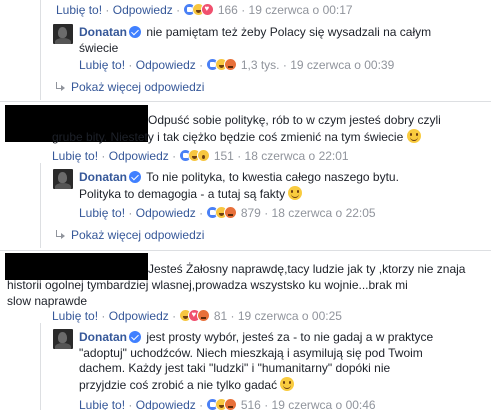 Image resolution: width=491 pixels, height=410 pixels. What do you see at coordinates (301, 10) in the screenshot?
I see `timestamp: 19 czerwca o 00:17` at bounding box center [301, 10].